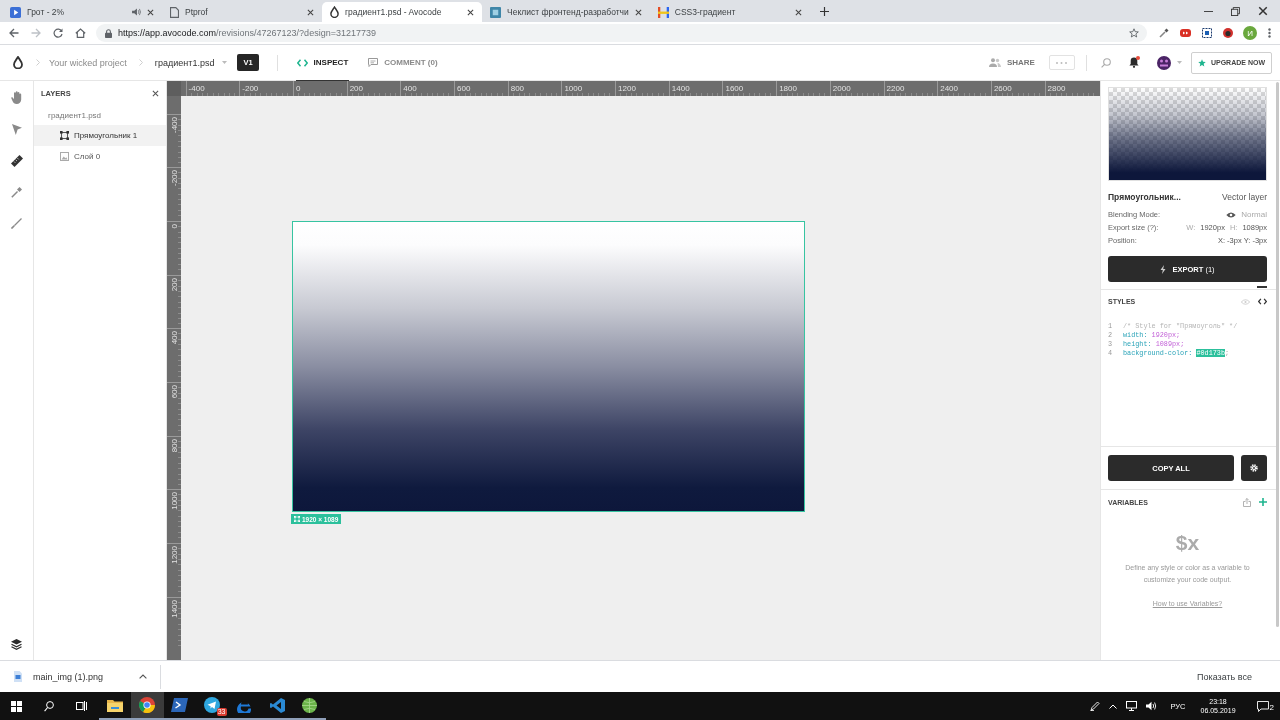 This screenshot has height=720, width=1280. I want to click on breadcrumb-link: градиент1.psd, so click(184, 62).